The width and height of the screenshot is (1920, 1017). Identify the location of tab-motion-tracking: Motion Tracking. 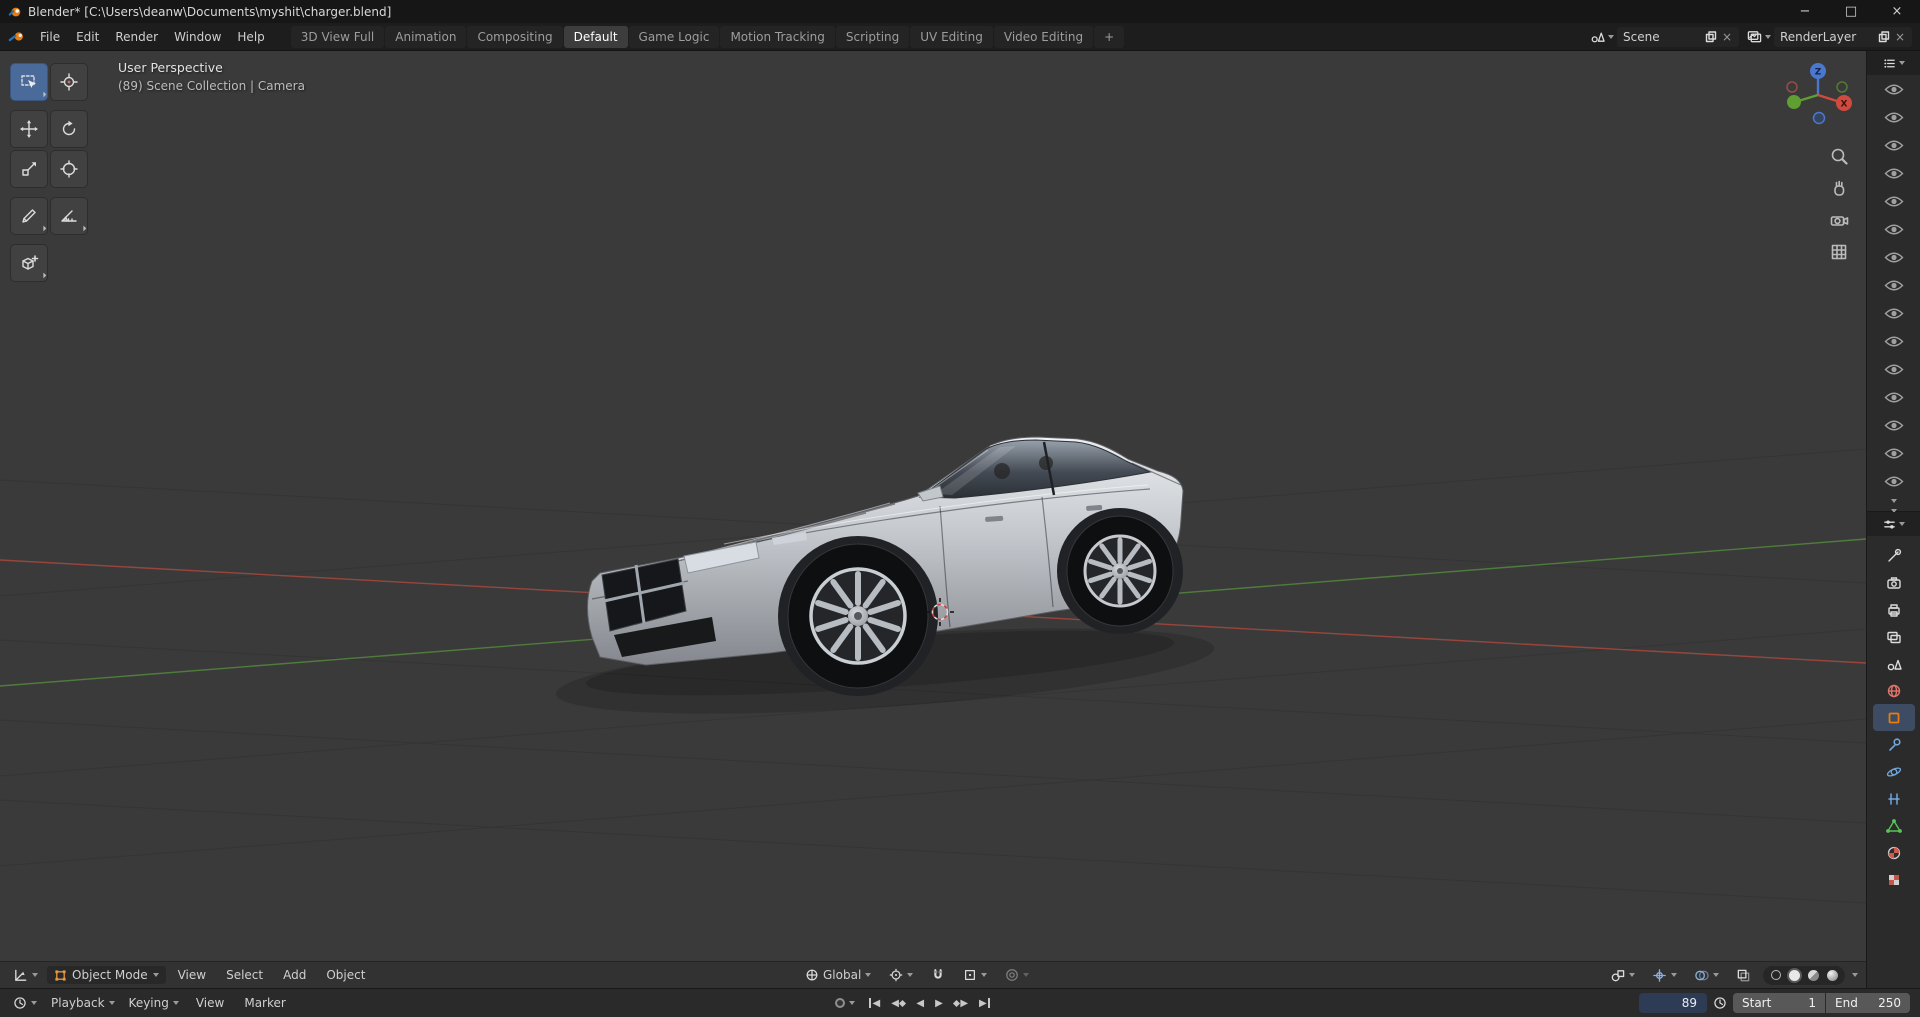
(777, 36).